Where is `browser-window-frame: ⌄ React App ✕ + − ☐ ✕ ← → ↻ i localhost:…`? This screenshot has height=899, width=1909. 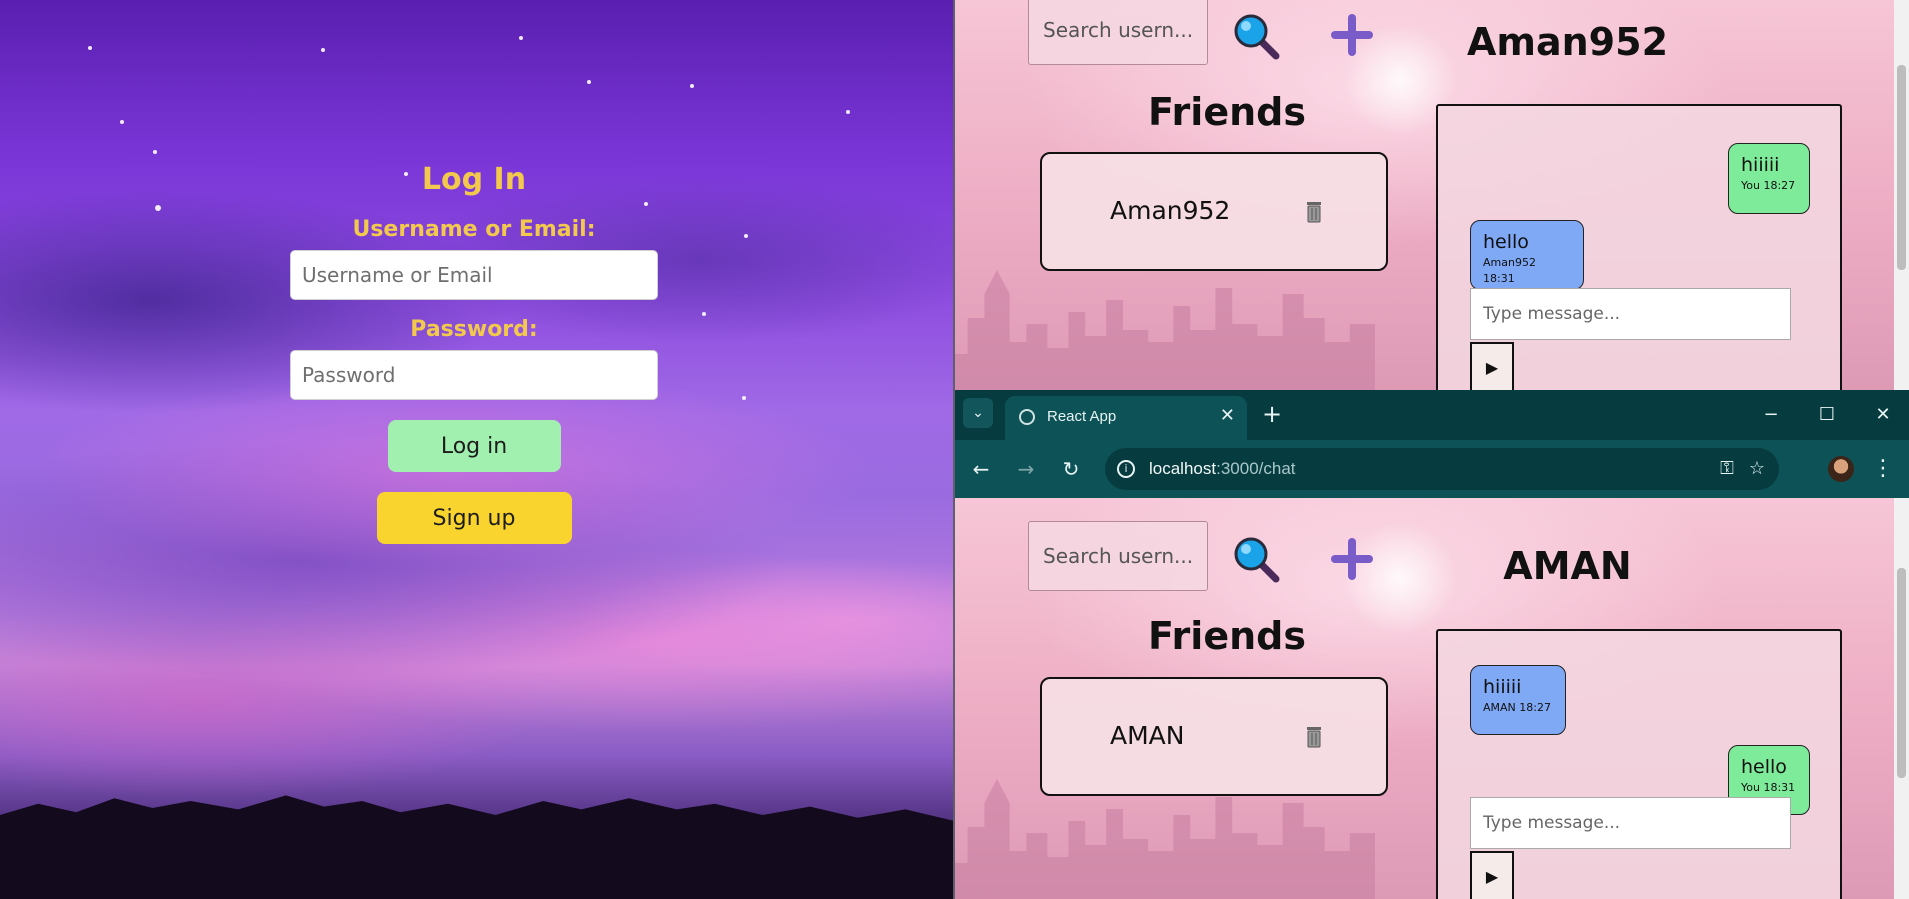
browser-window-frame: ⌄ React App ✕ + − ☐ ✕ ← → ↻ i localhost:… is located at coordinates (1432, 444).